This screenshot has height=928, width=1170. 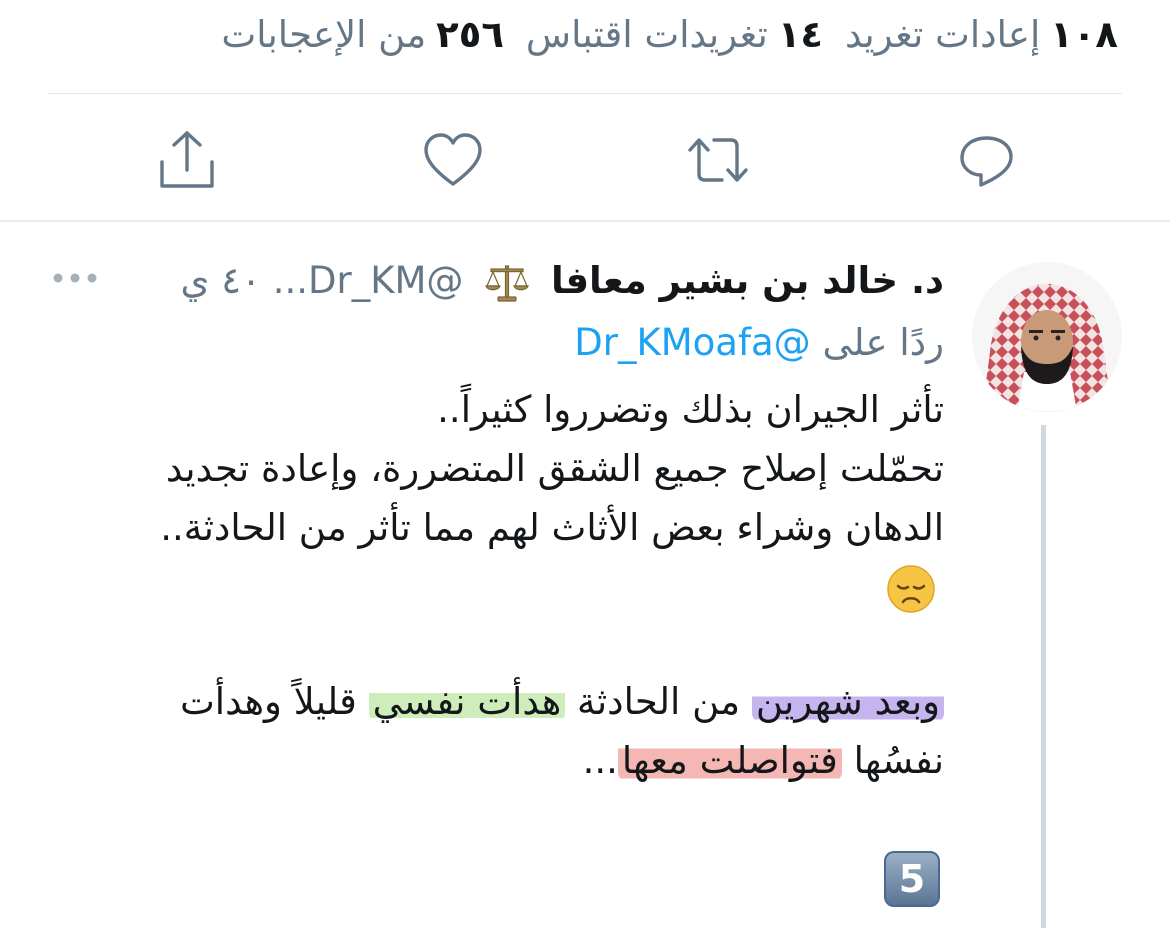 I want to click on display-name: د. خالد بن بشير معافا, so click(x=747, y=280).